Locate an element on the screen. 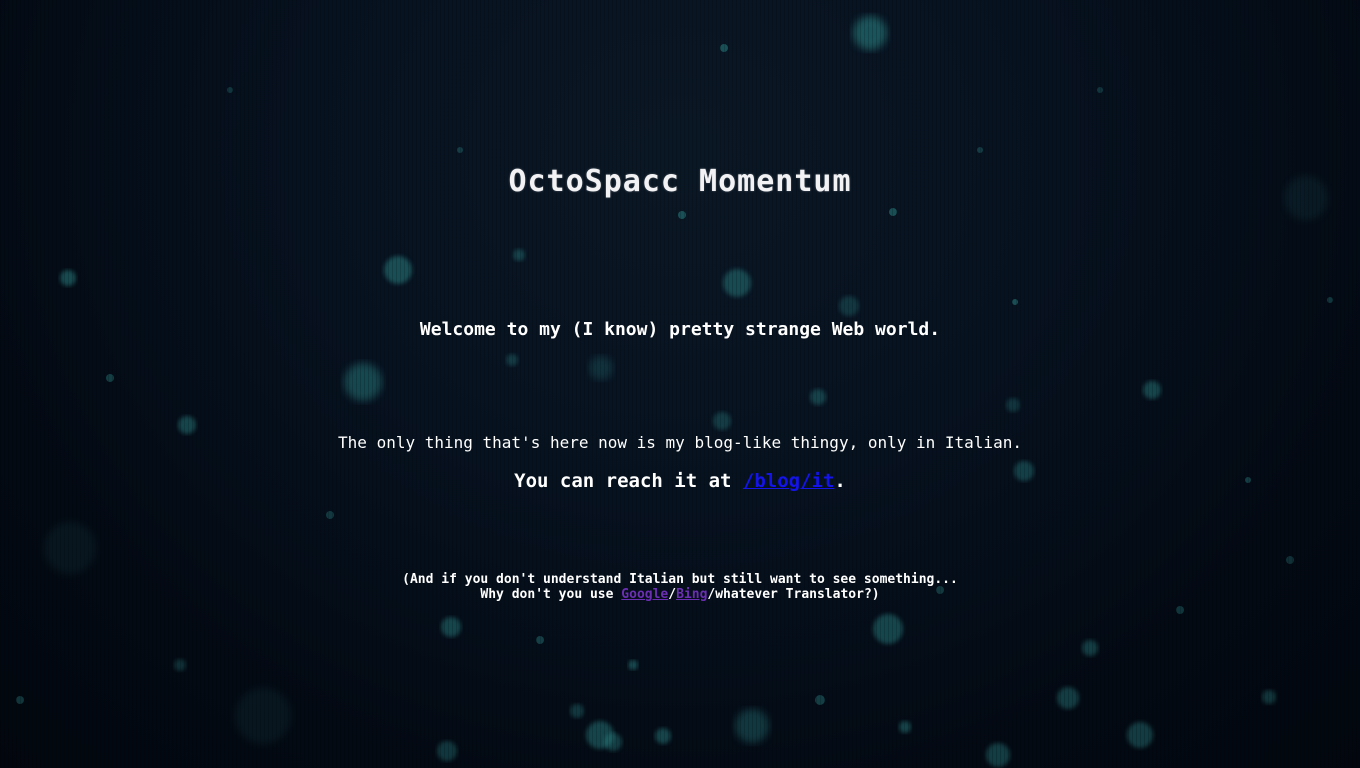 The image size is (1360, 768). google-translate-link: Google is located at coordinates (644, 594).